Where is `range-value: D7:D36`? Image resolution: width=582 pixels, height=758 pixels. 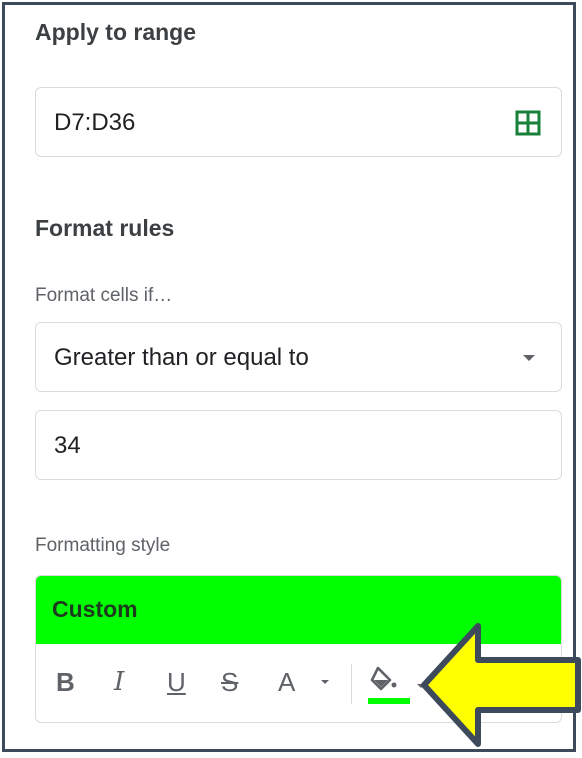 range-value: D7:D36 is located at coordinates (95, 122).